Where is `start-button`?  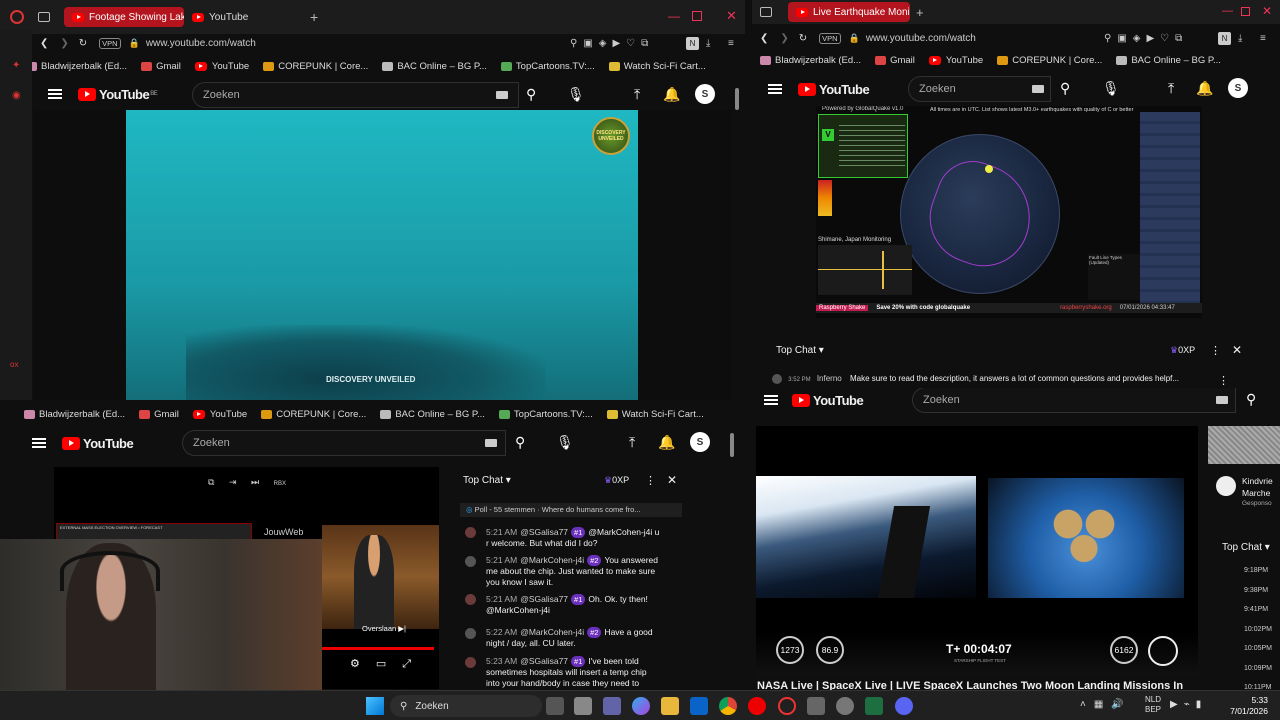 start-button is located at coordinates (375, 706).